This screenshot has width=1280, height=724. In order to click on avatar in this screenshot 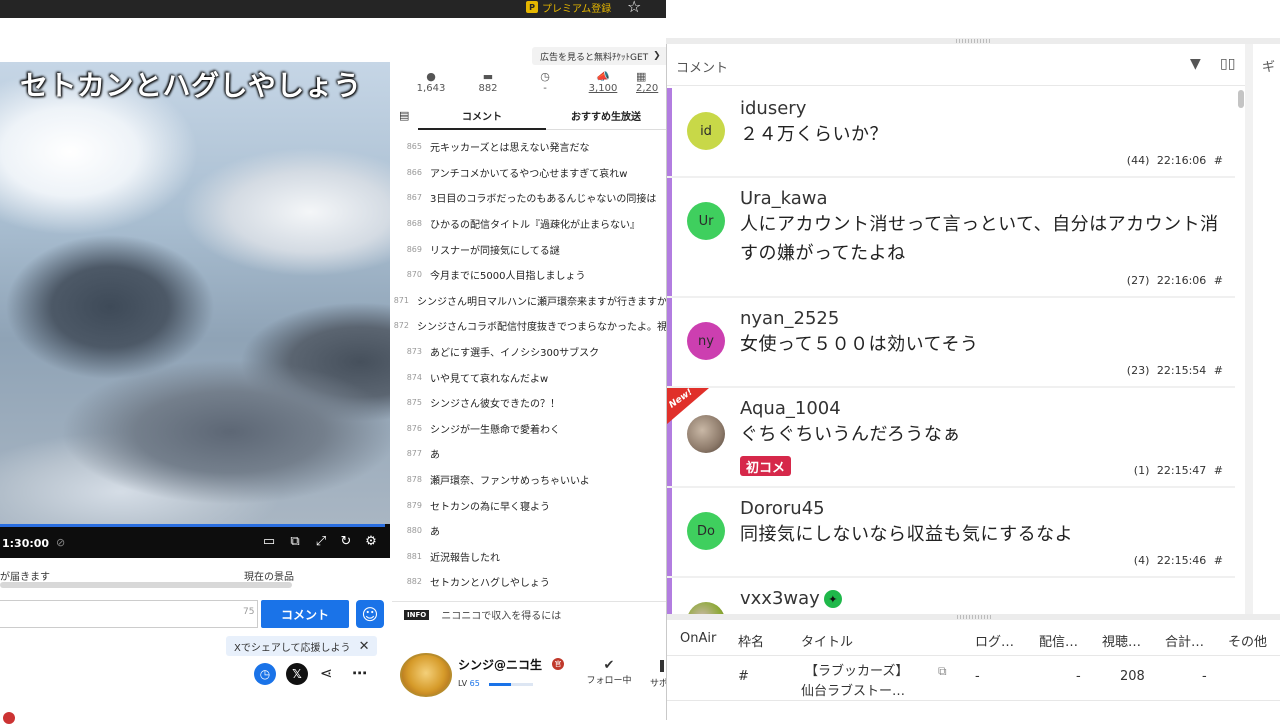, I will do `click(706, 608)`.